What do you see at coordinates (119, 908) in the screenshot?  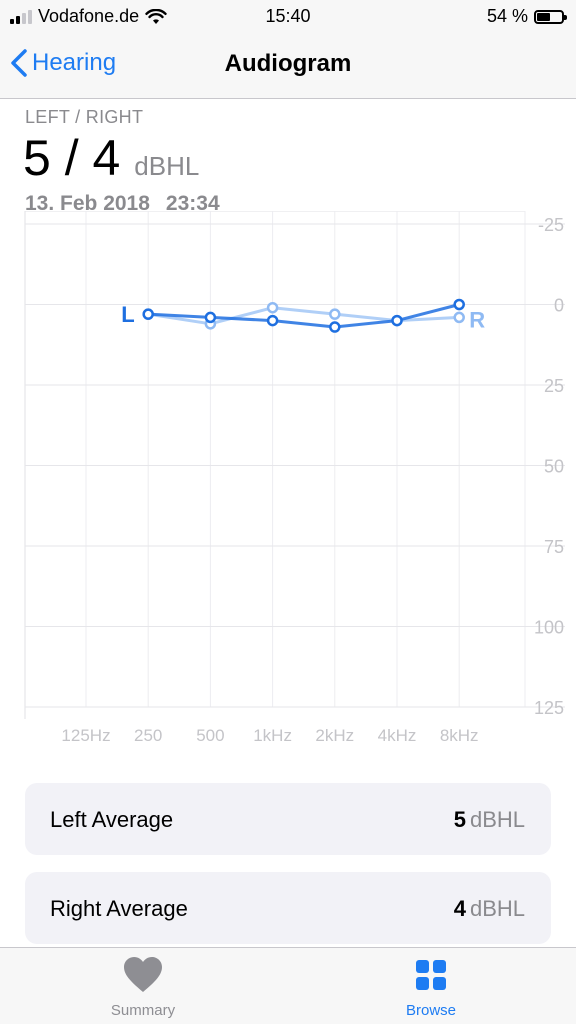 I see `right-average-label: Right Average` at bounding box center [119, 908].